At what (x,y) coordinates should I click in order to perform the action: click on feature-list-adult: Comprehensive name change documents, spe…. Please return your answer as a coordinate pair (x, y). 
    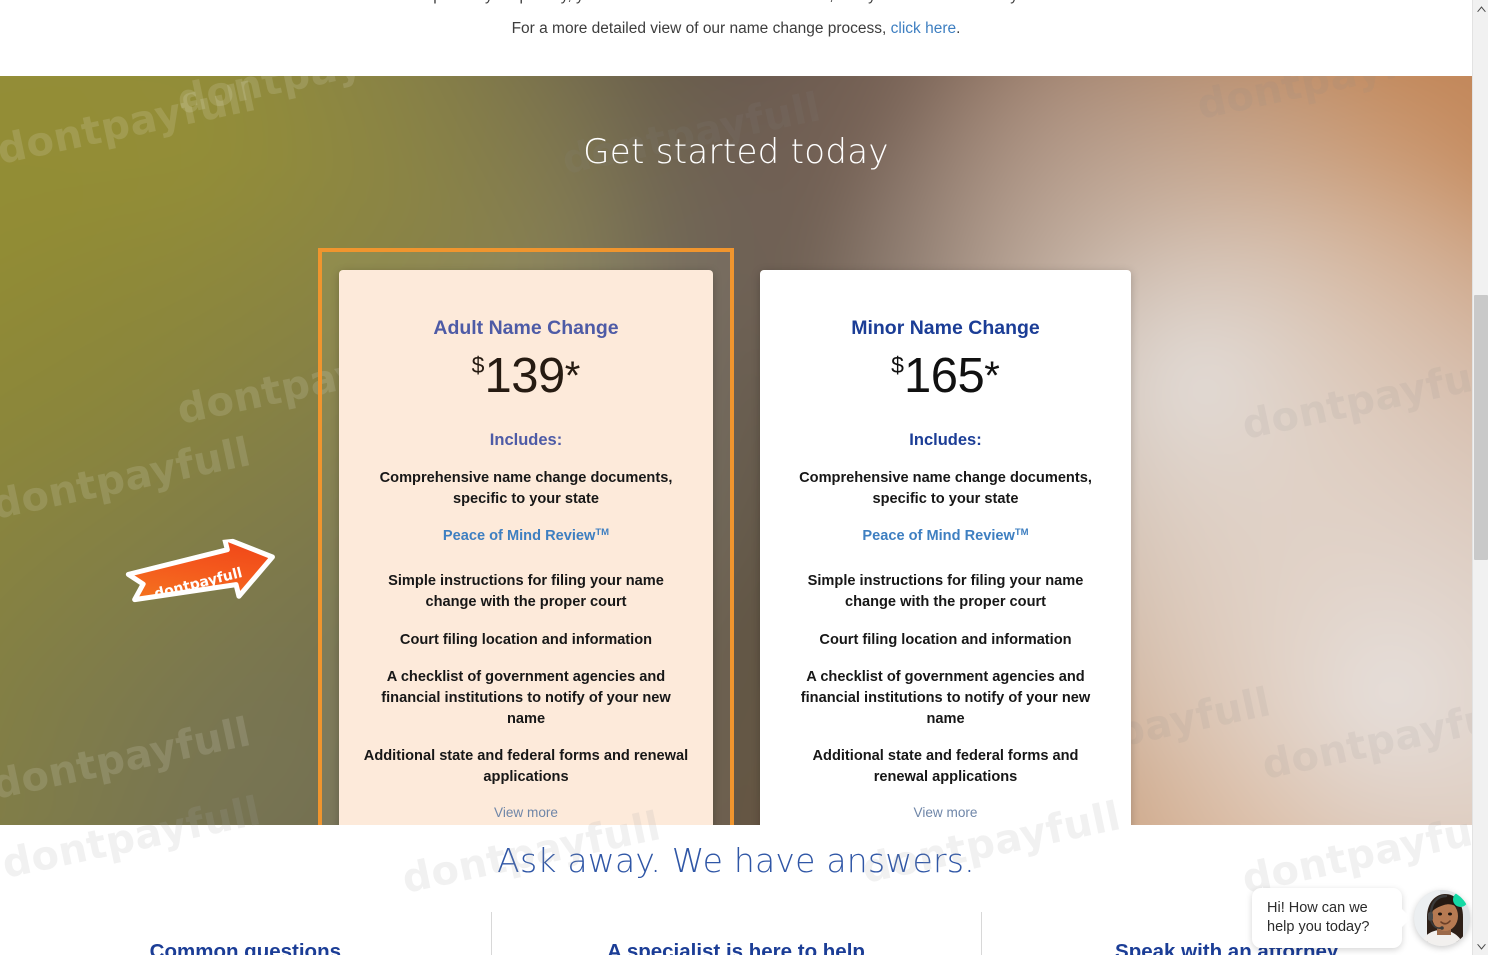
    Looking at the image, I should click on (526, 628).